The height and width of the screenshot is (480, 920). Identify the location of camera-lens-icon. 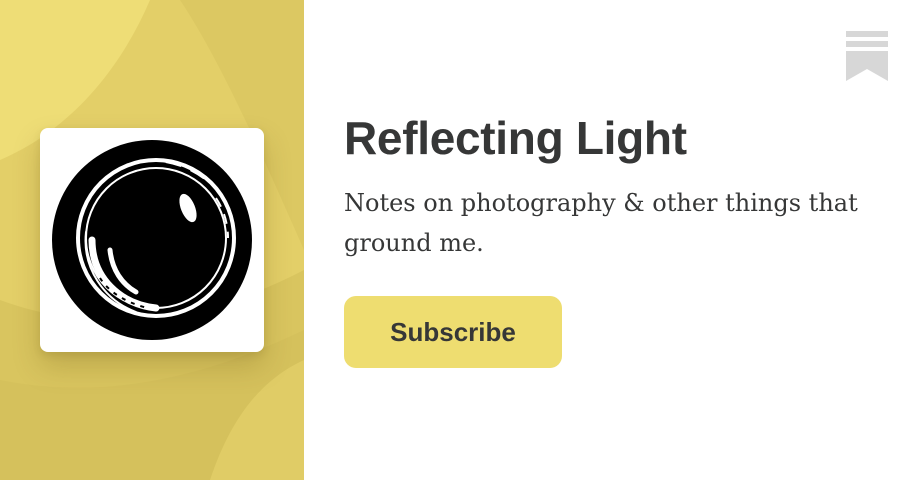
(152, 240).